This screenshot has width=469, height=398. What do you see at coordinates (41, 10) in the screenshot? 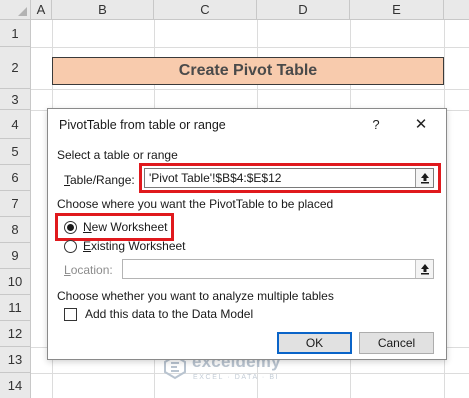
I see `column-header-a: A` at bounding box center [41, 10].